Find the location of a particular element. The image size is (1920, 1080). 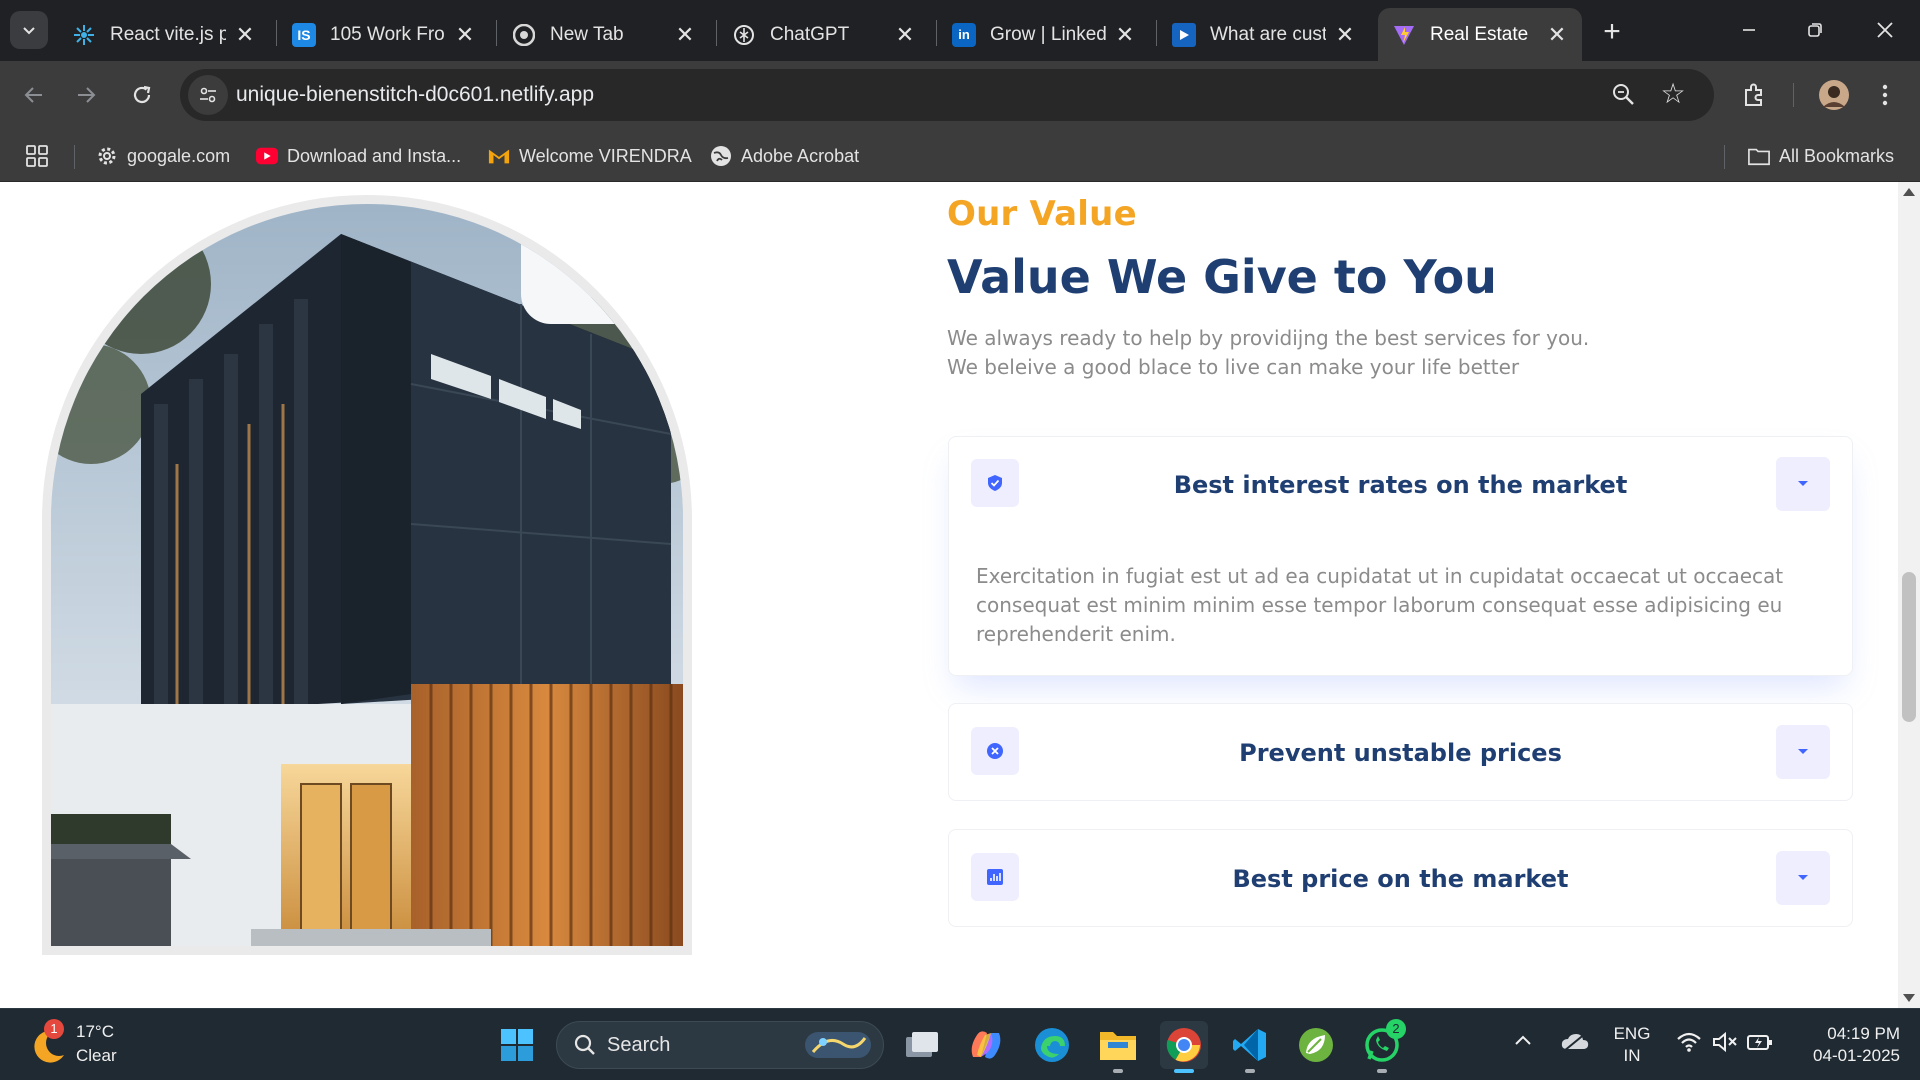

task-view-button is located at coordinates (922, 1045).